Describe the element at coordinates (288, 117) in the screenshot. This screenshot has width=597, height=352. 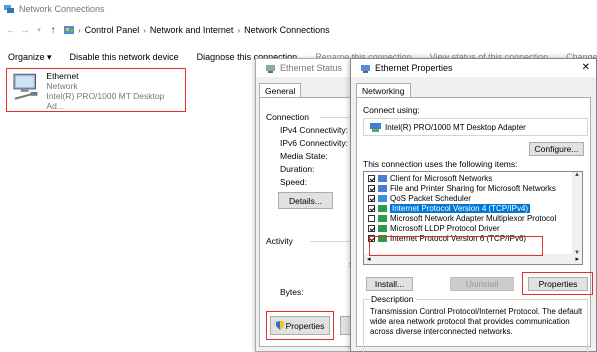
I see `connection-group-label: Connection` at that location.